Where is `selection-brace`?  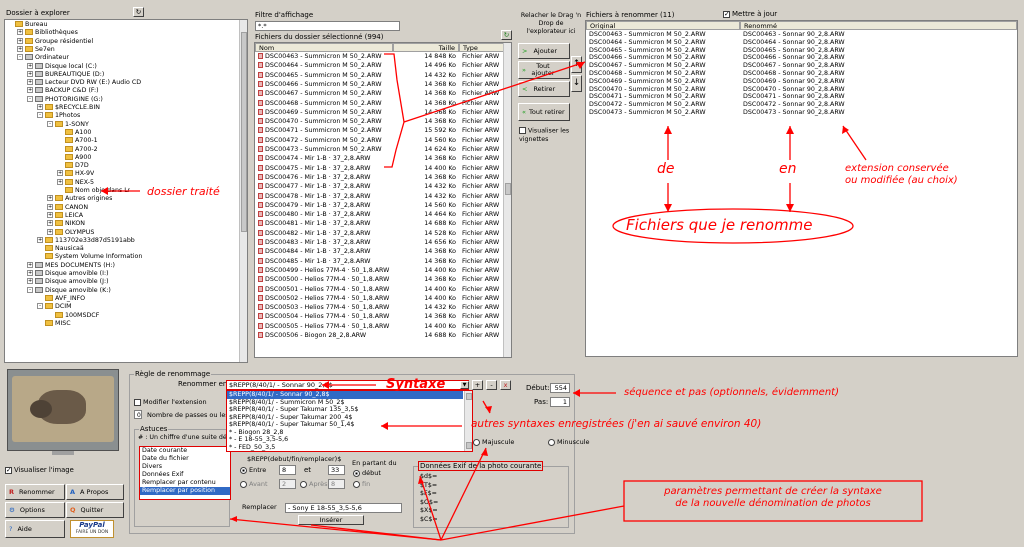 selection-brace is located at coordinates (394, 110).